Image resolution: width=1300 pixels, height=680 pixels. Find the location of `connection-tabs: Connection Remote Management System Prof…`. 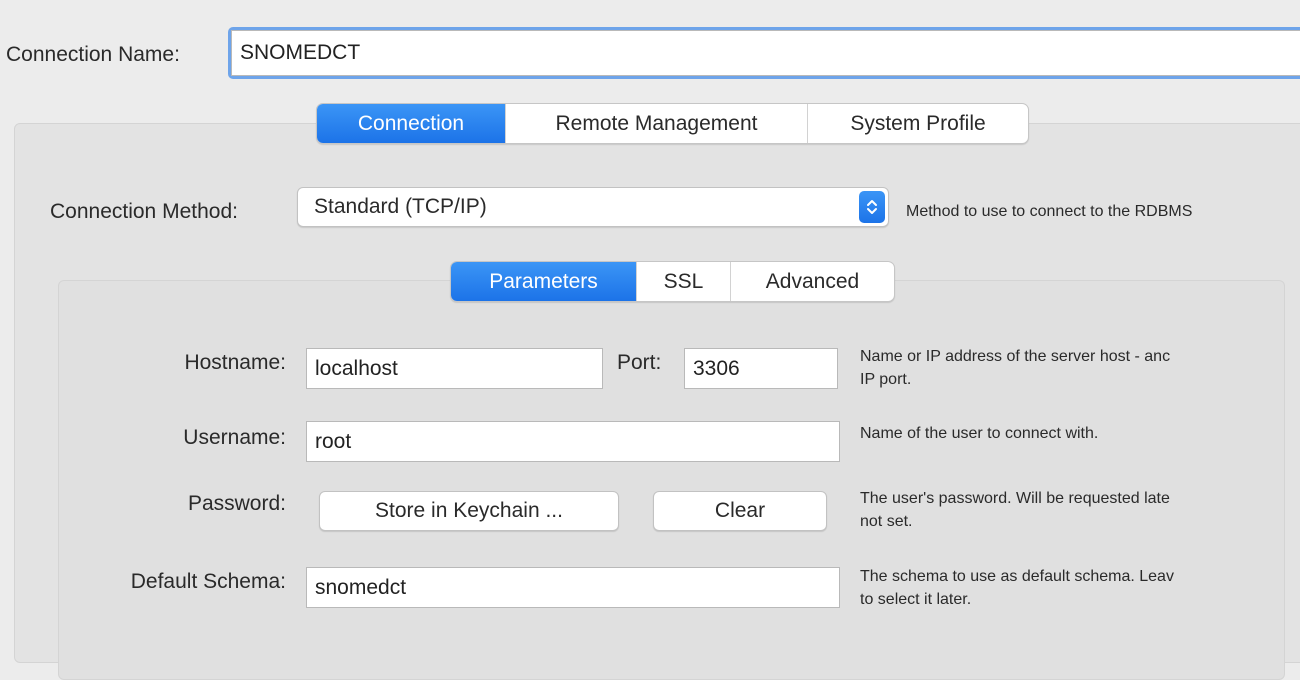

connection-tabs: Connection Remote Management System Prof… is located at coordinates (672, 123).